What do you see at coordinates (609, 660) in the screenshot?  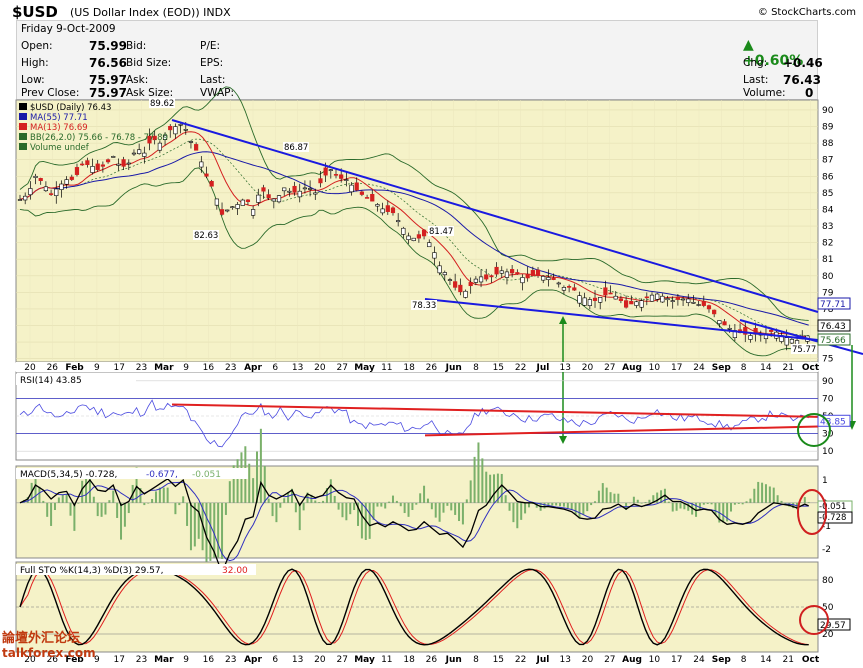 I see `x-tick-bottom: 27` at bounding box center [609, 660].